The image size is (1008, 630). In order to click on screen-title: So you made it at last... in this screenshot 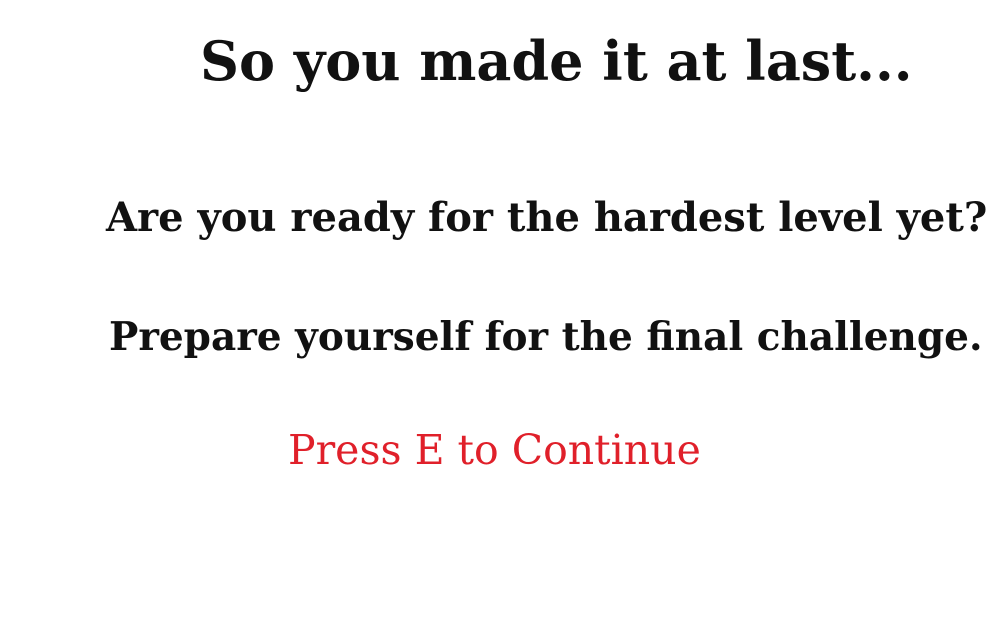, I will do `click(556, 61)`.